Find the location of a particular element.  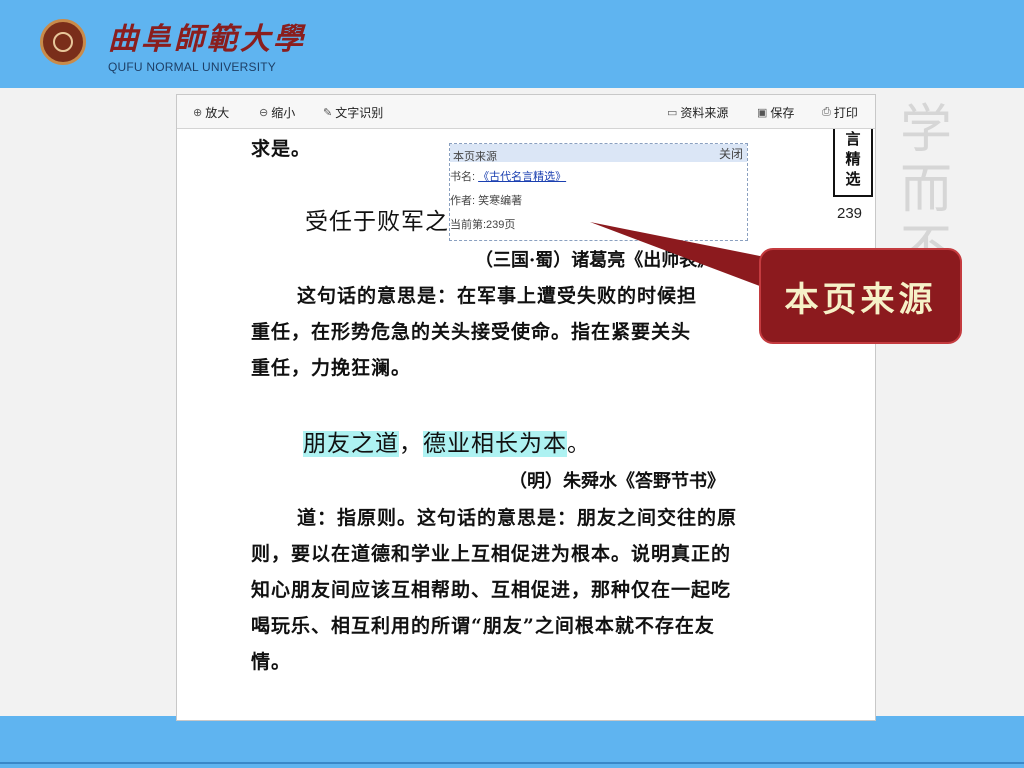

zoom-out-button: ⊖ 缩小 is located at coordinates (277, 112).